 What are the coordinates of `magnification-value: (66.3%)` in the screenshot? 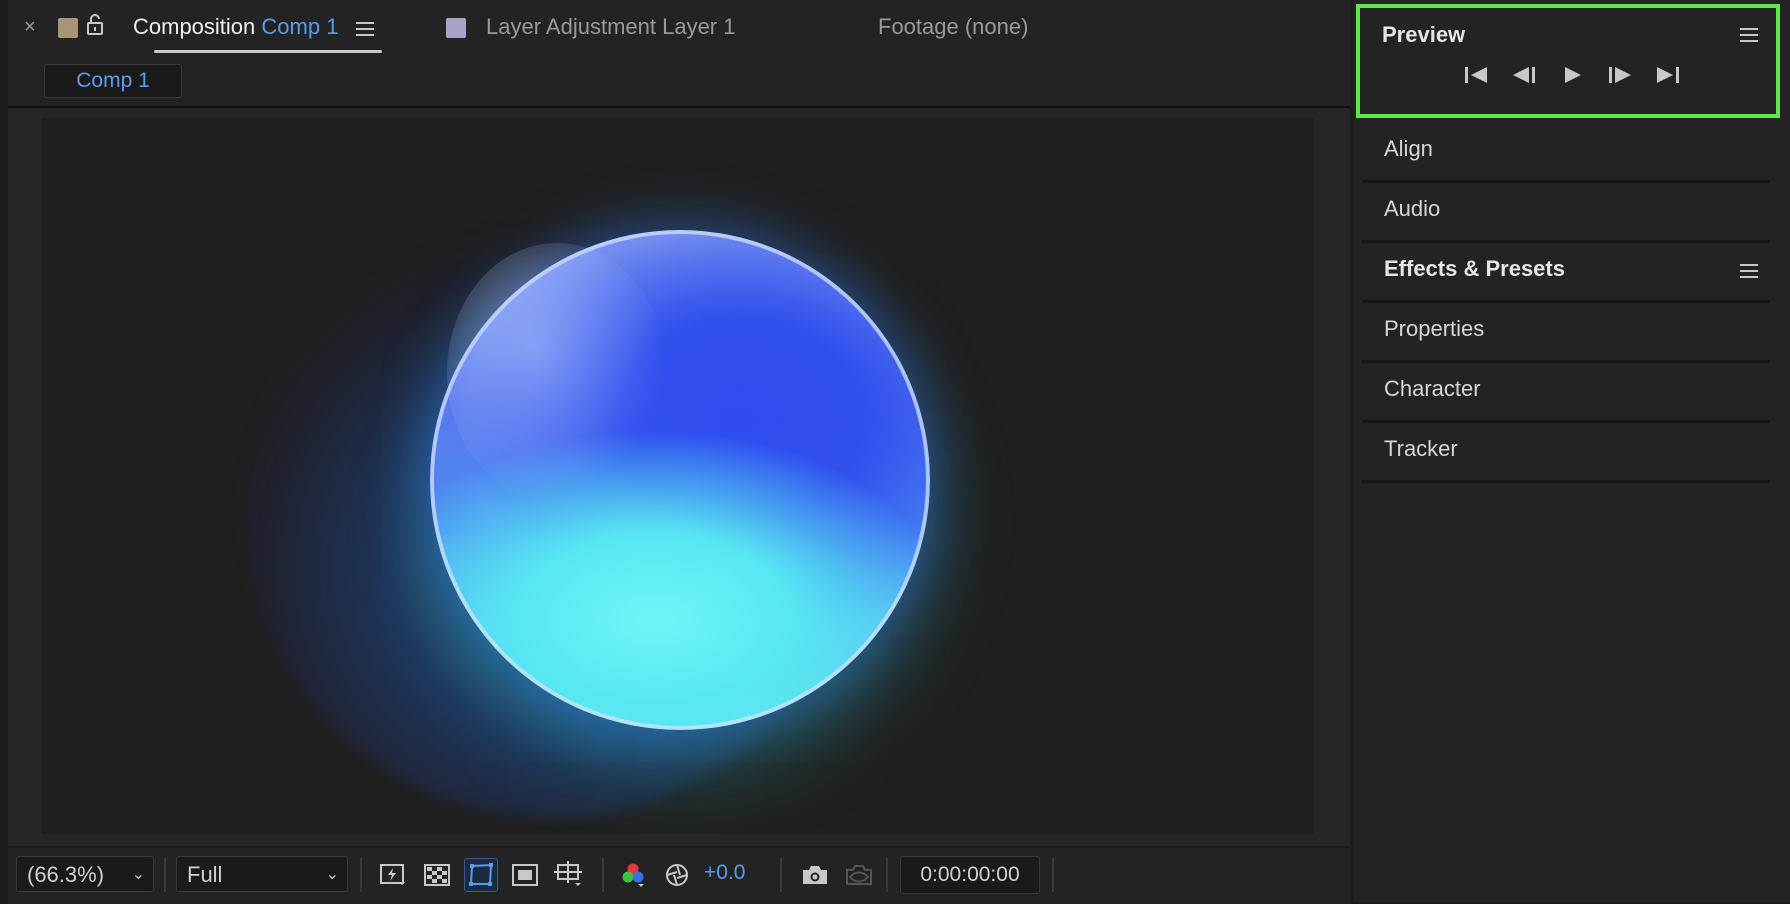 It's located at (66, 874).